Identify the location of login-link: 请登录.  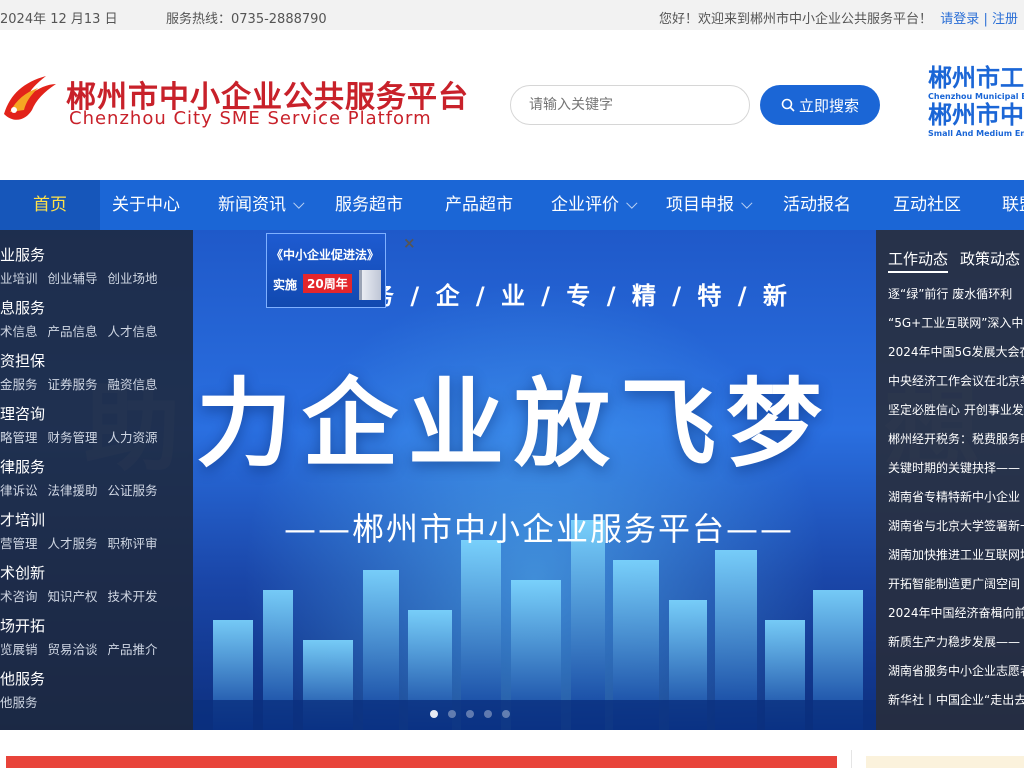
(959, 19).